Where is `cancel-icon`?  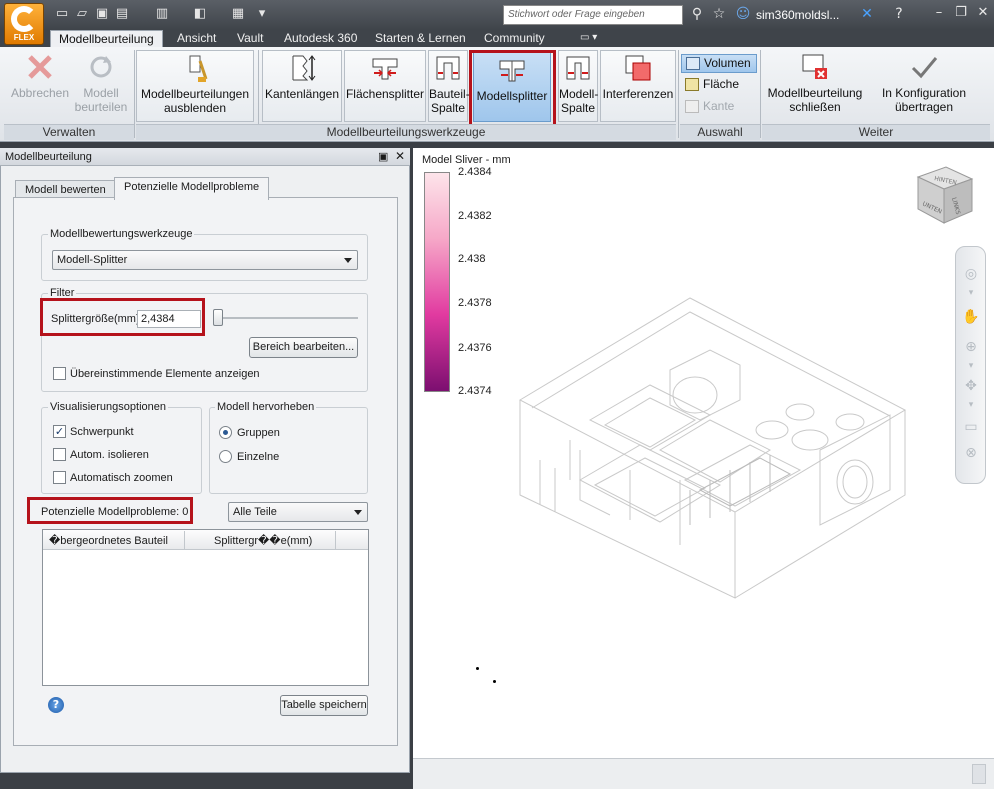
cancel-icon is located at coordinates (40, 67).